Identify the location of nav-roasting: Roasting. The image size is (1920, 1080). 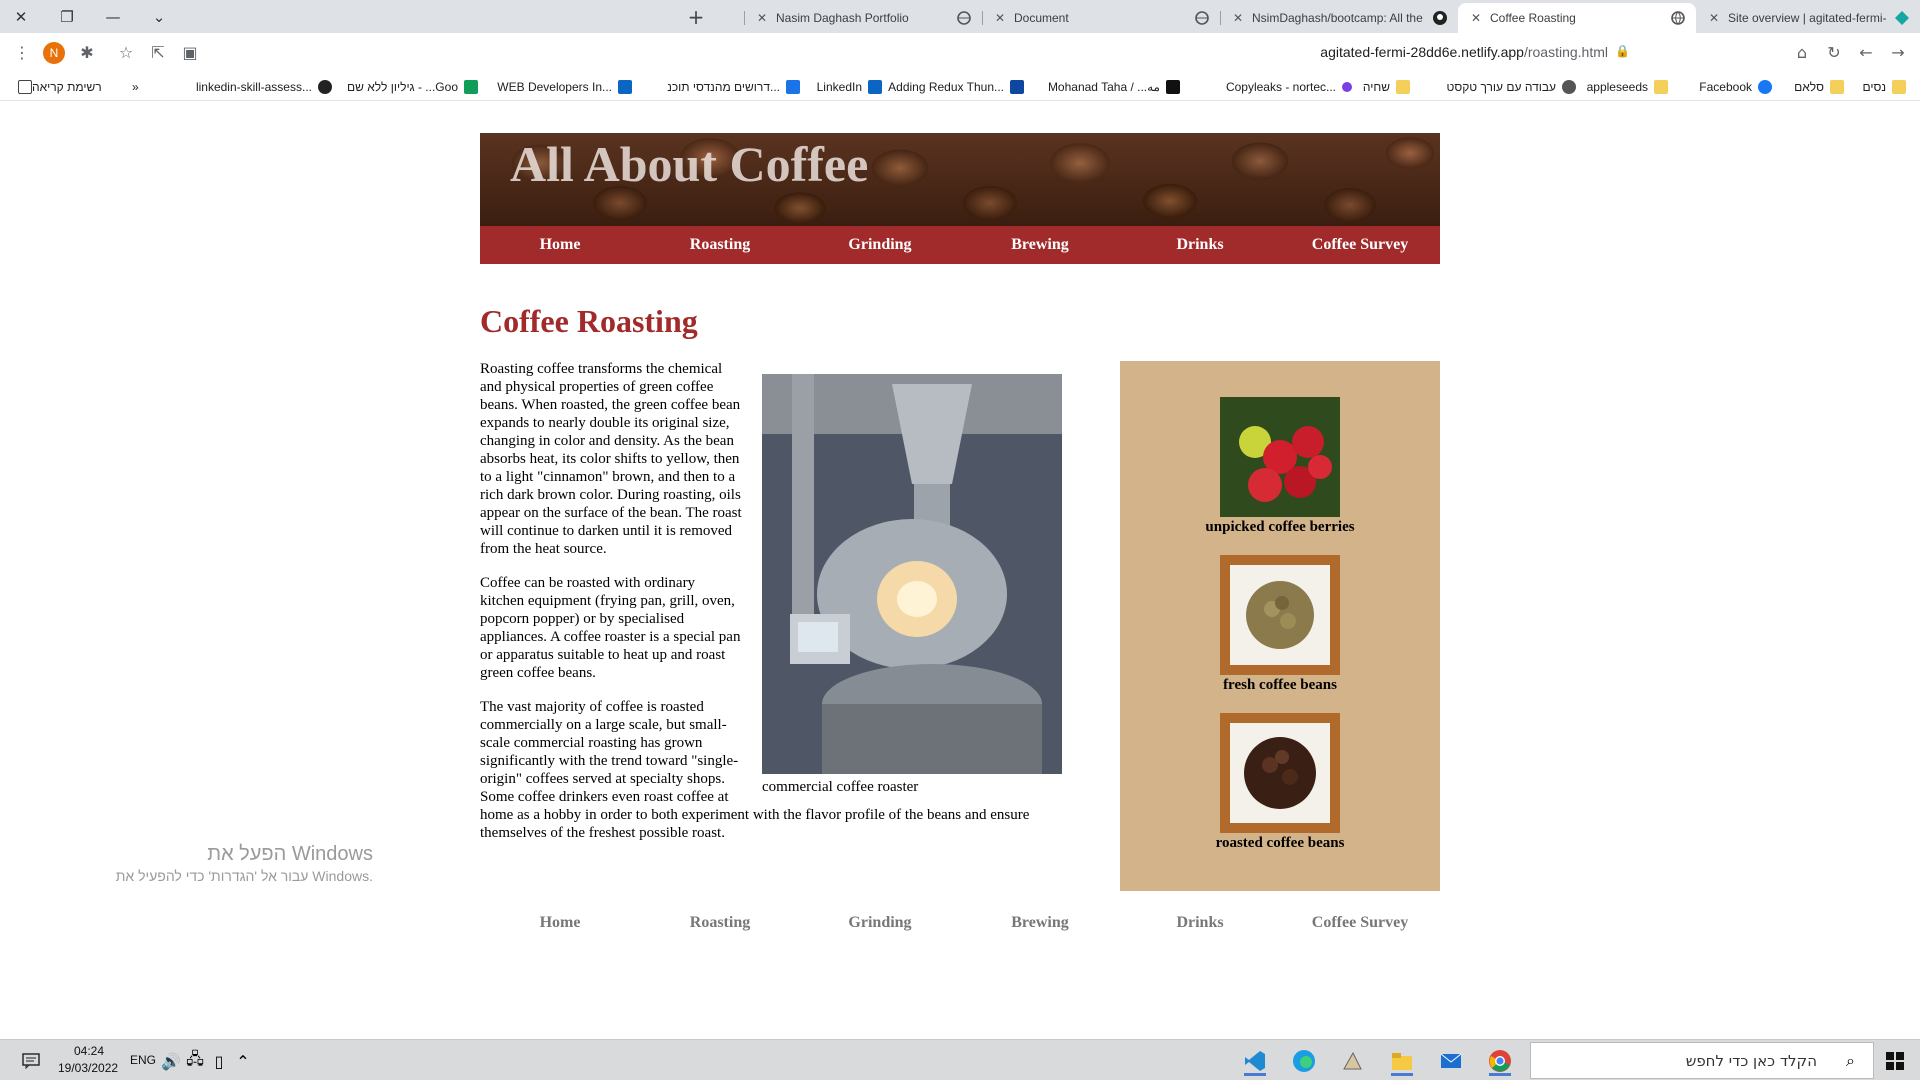
(720, 245).